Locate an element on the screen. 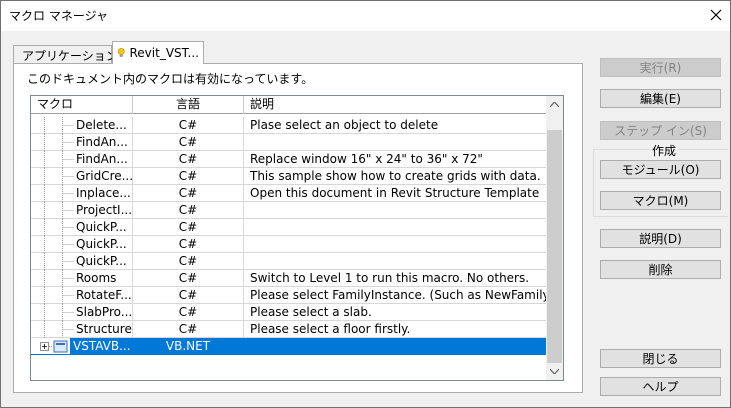 This screenshot has width=731, height=408. macro-name-cell: Rooms is located at coordinates (82, 278).